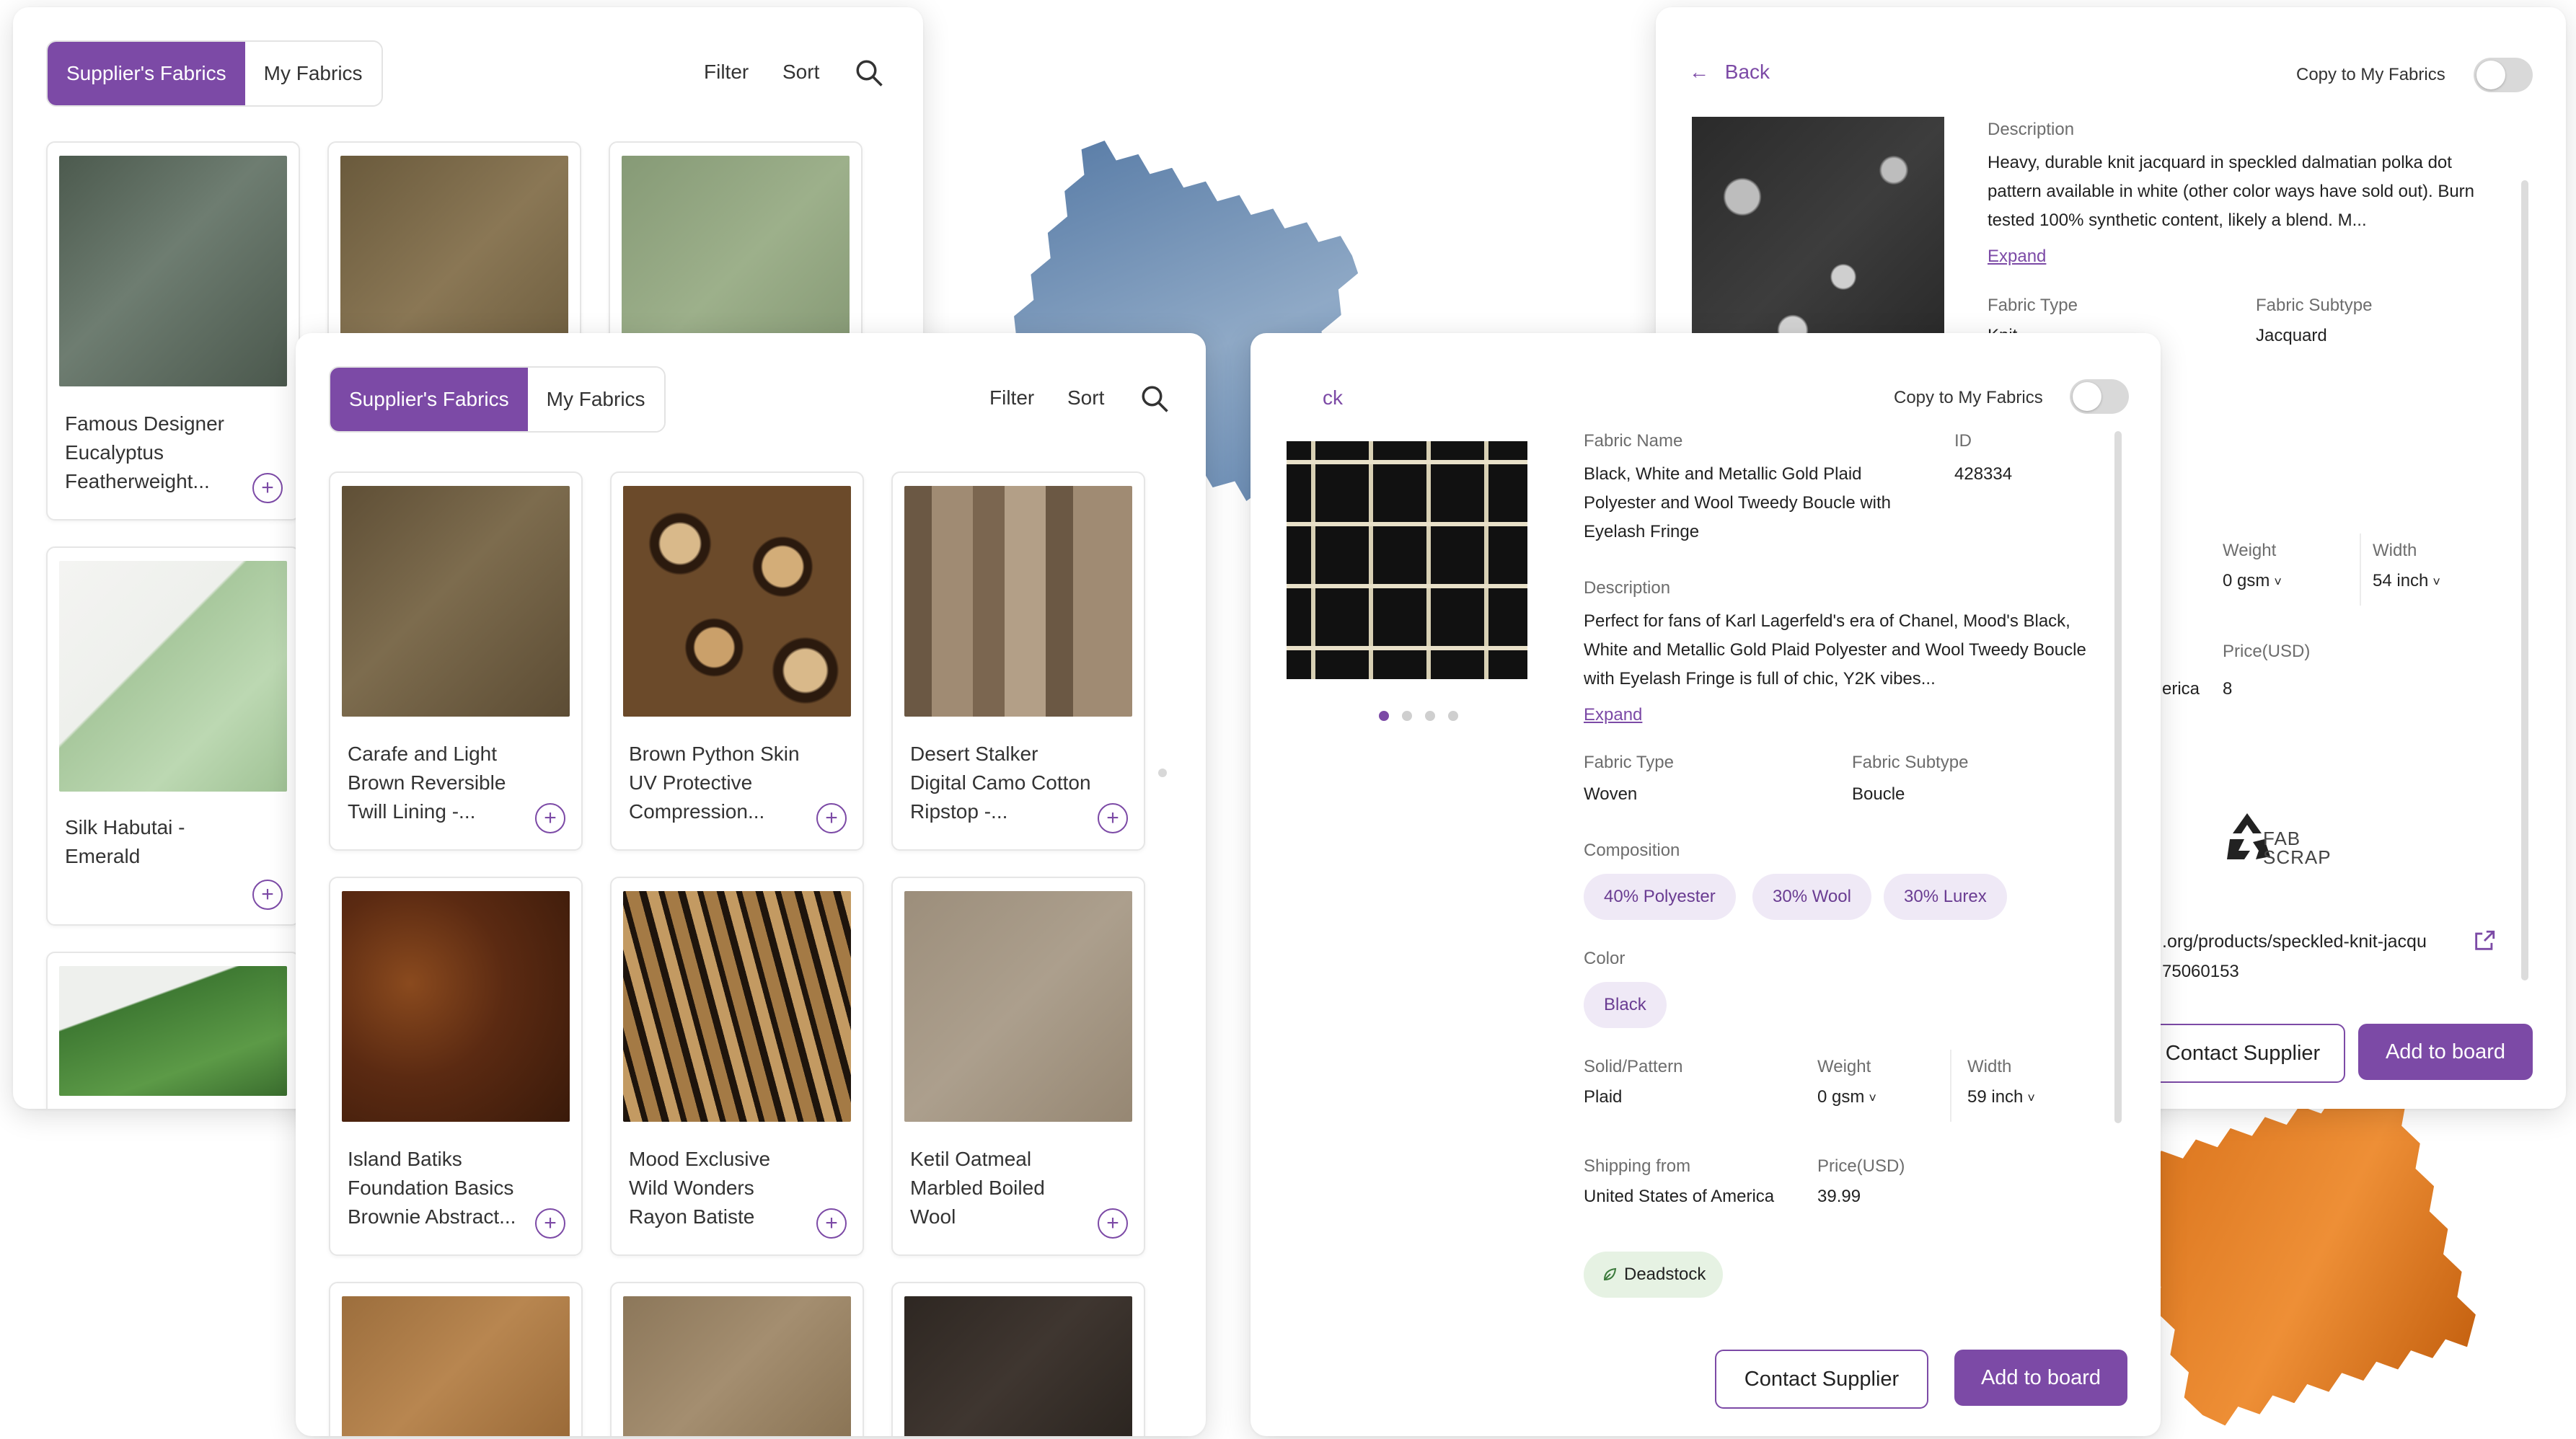 This screenshot has width=2576, height=1439. I want to click on fabric-card: Ketil Oatmeal Marbled Boiled Wool +, so click(1018, 1067).